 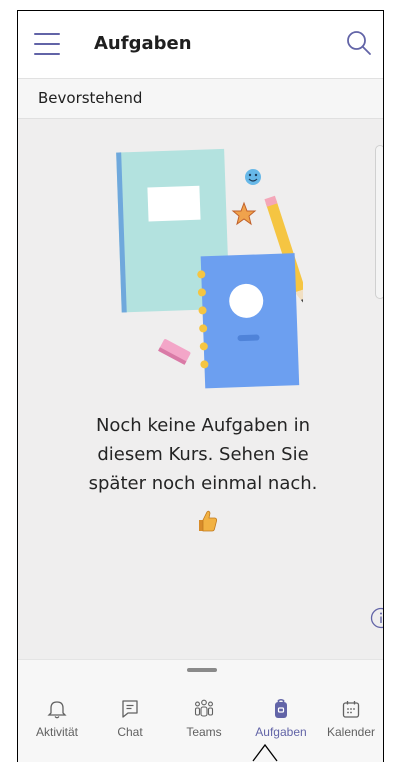 What do you see at coordinates (130, 732) in the screenshot?
I see `tab-label: Chat` at bounding box center [130, 732].